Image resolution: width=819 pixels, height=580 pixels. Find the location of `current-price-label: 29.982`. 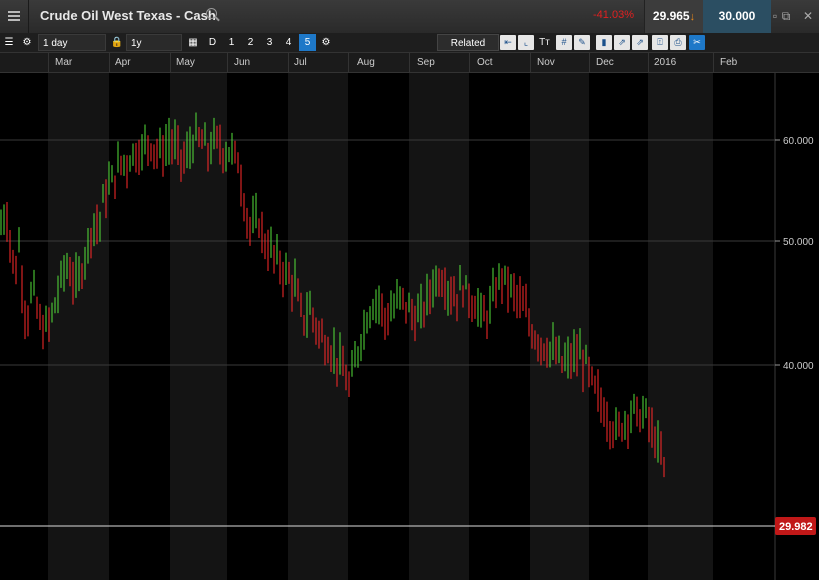

current-price-label: 29.982 is located at coordinates (796, 527).